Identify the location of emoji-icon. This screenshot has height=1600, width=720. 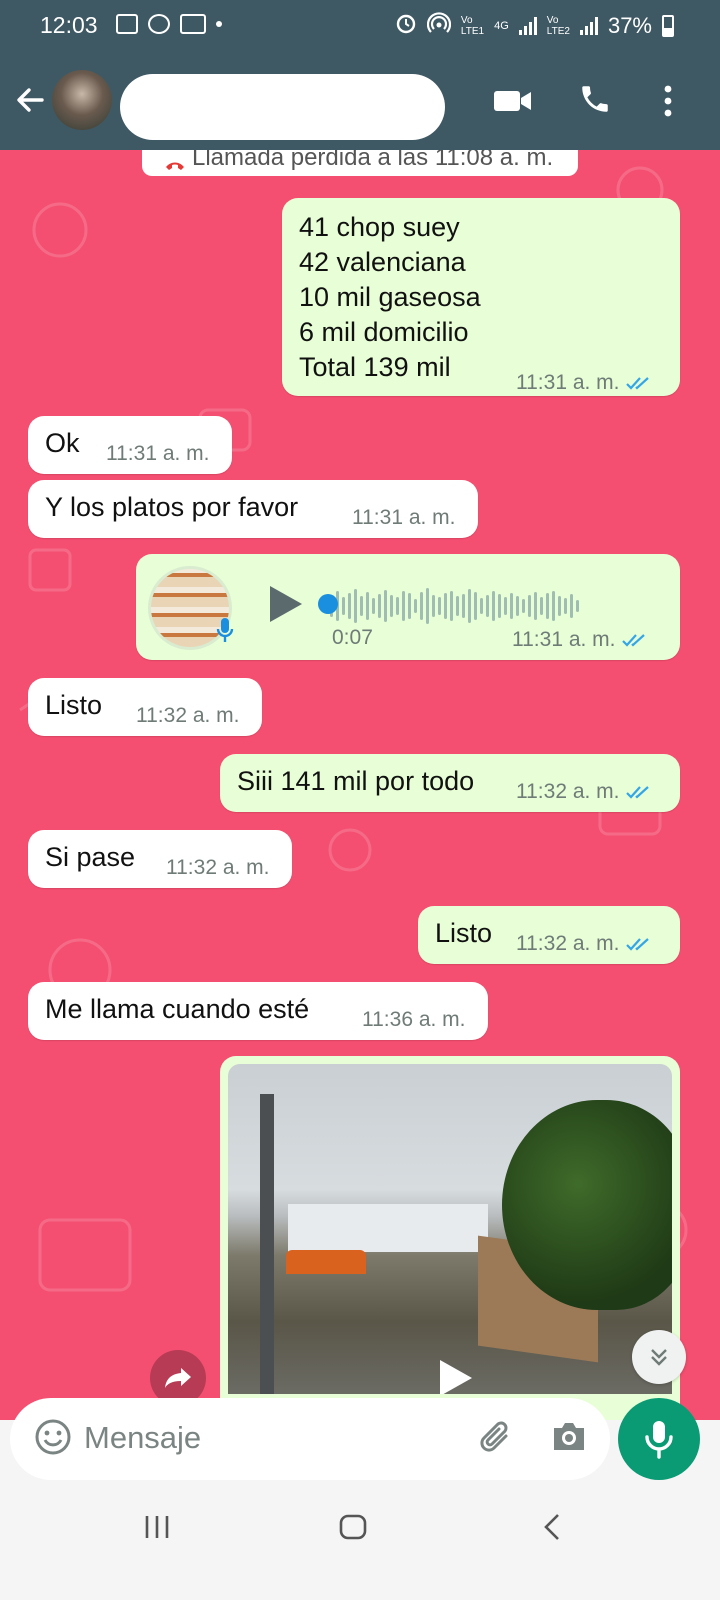
(53, 1439).